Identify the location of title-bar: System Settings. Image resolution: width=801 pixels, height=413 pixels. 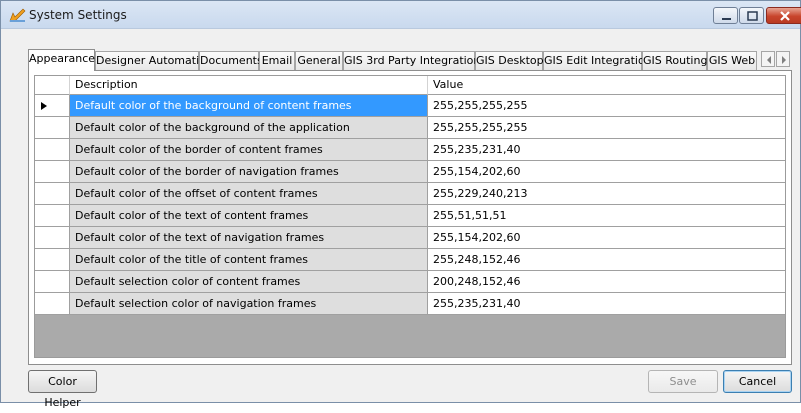
(401, 15).